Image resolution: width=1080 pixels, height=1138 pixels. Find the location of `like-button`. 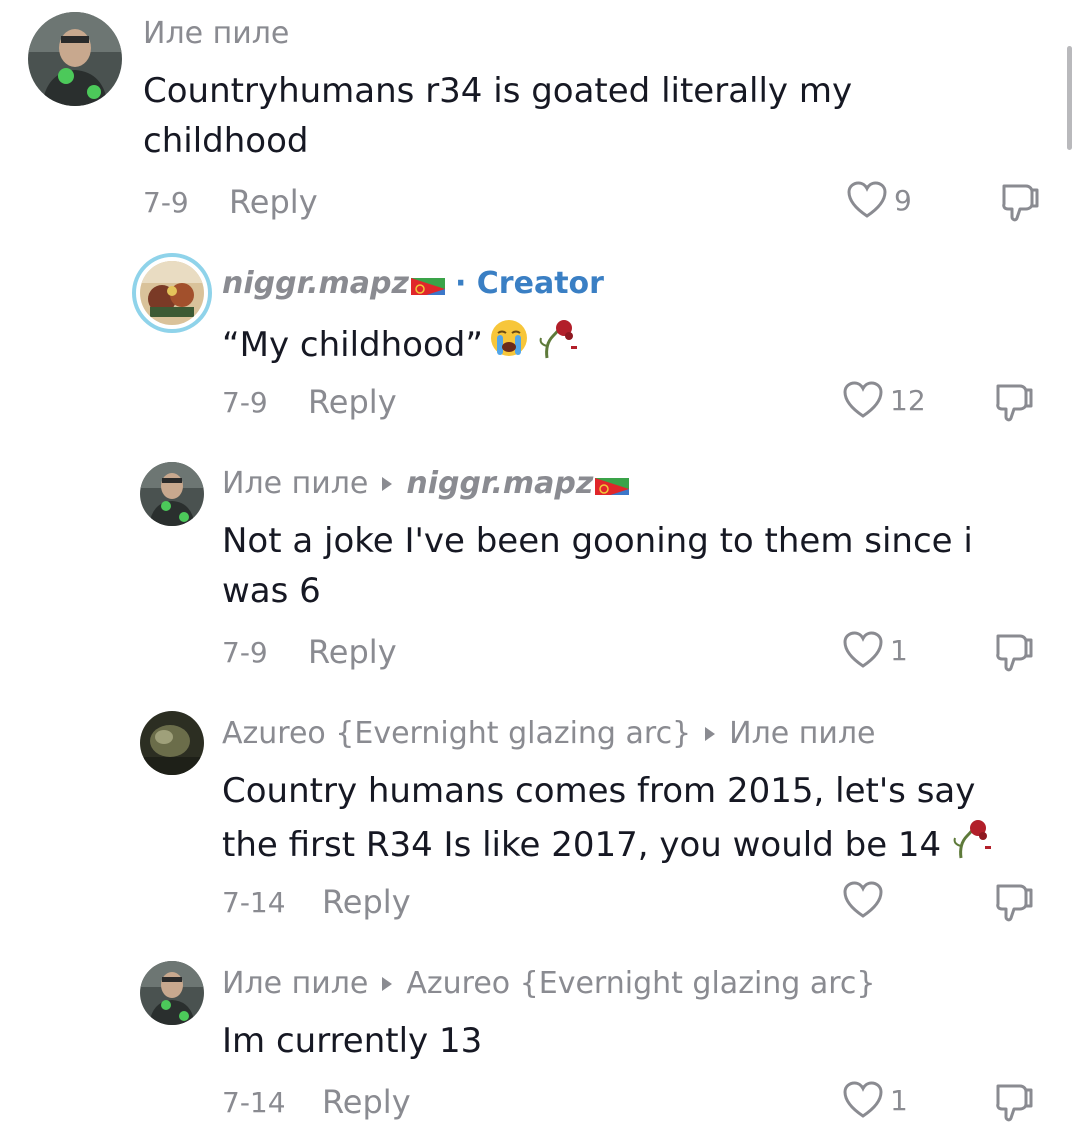

like-button is located at coordinates (866, 900).